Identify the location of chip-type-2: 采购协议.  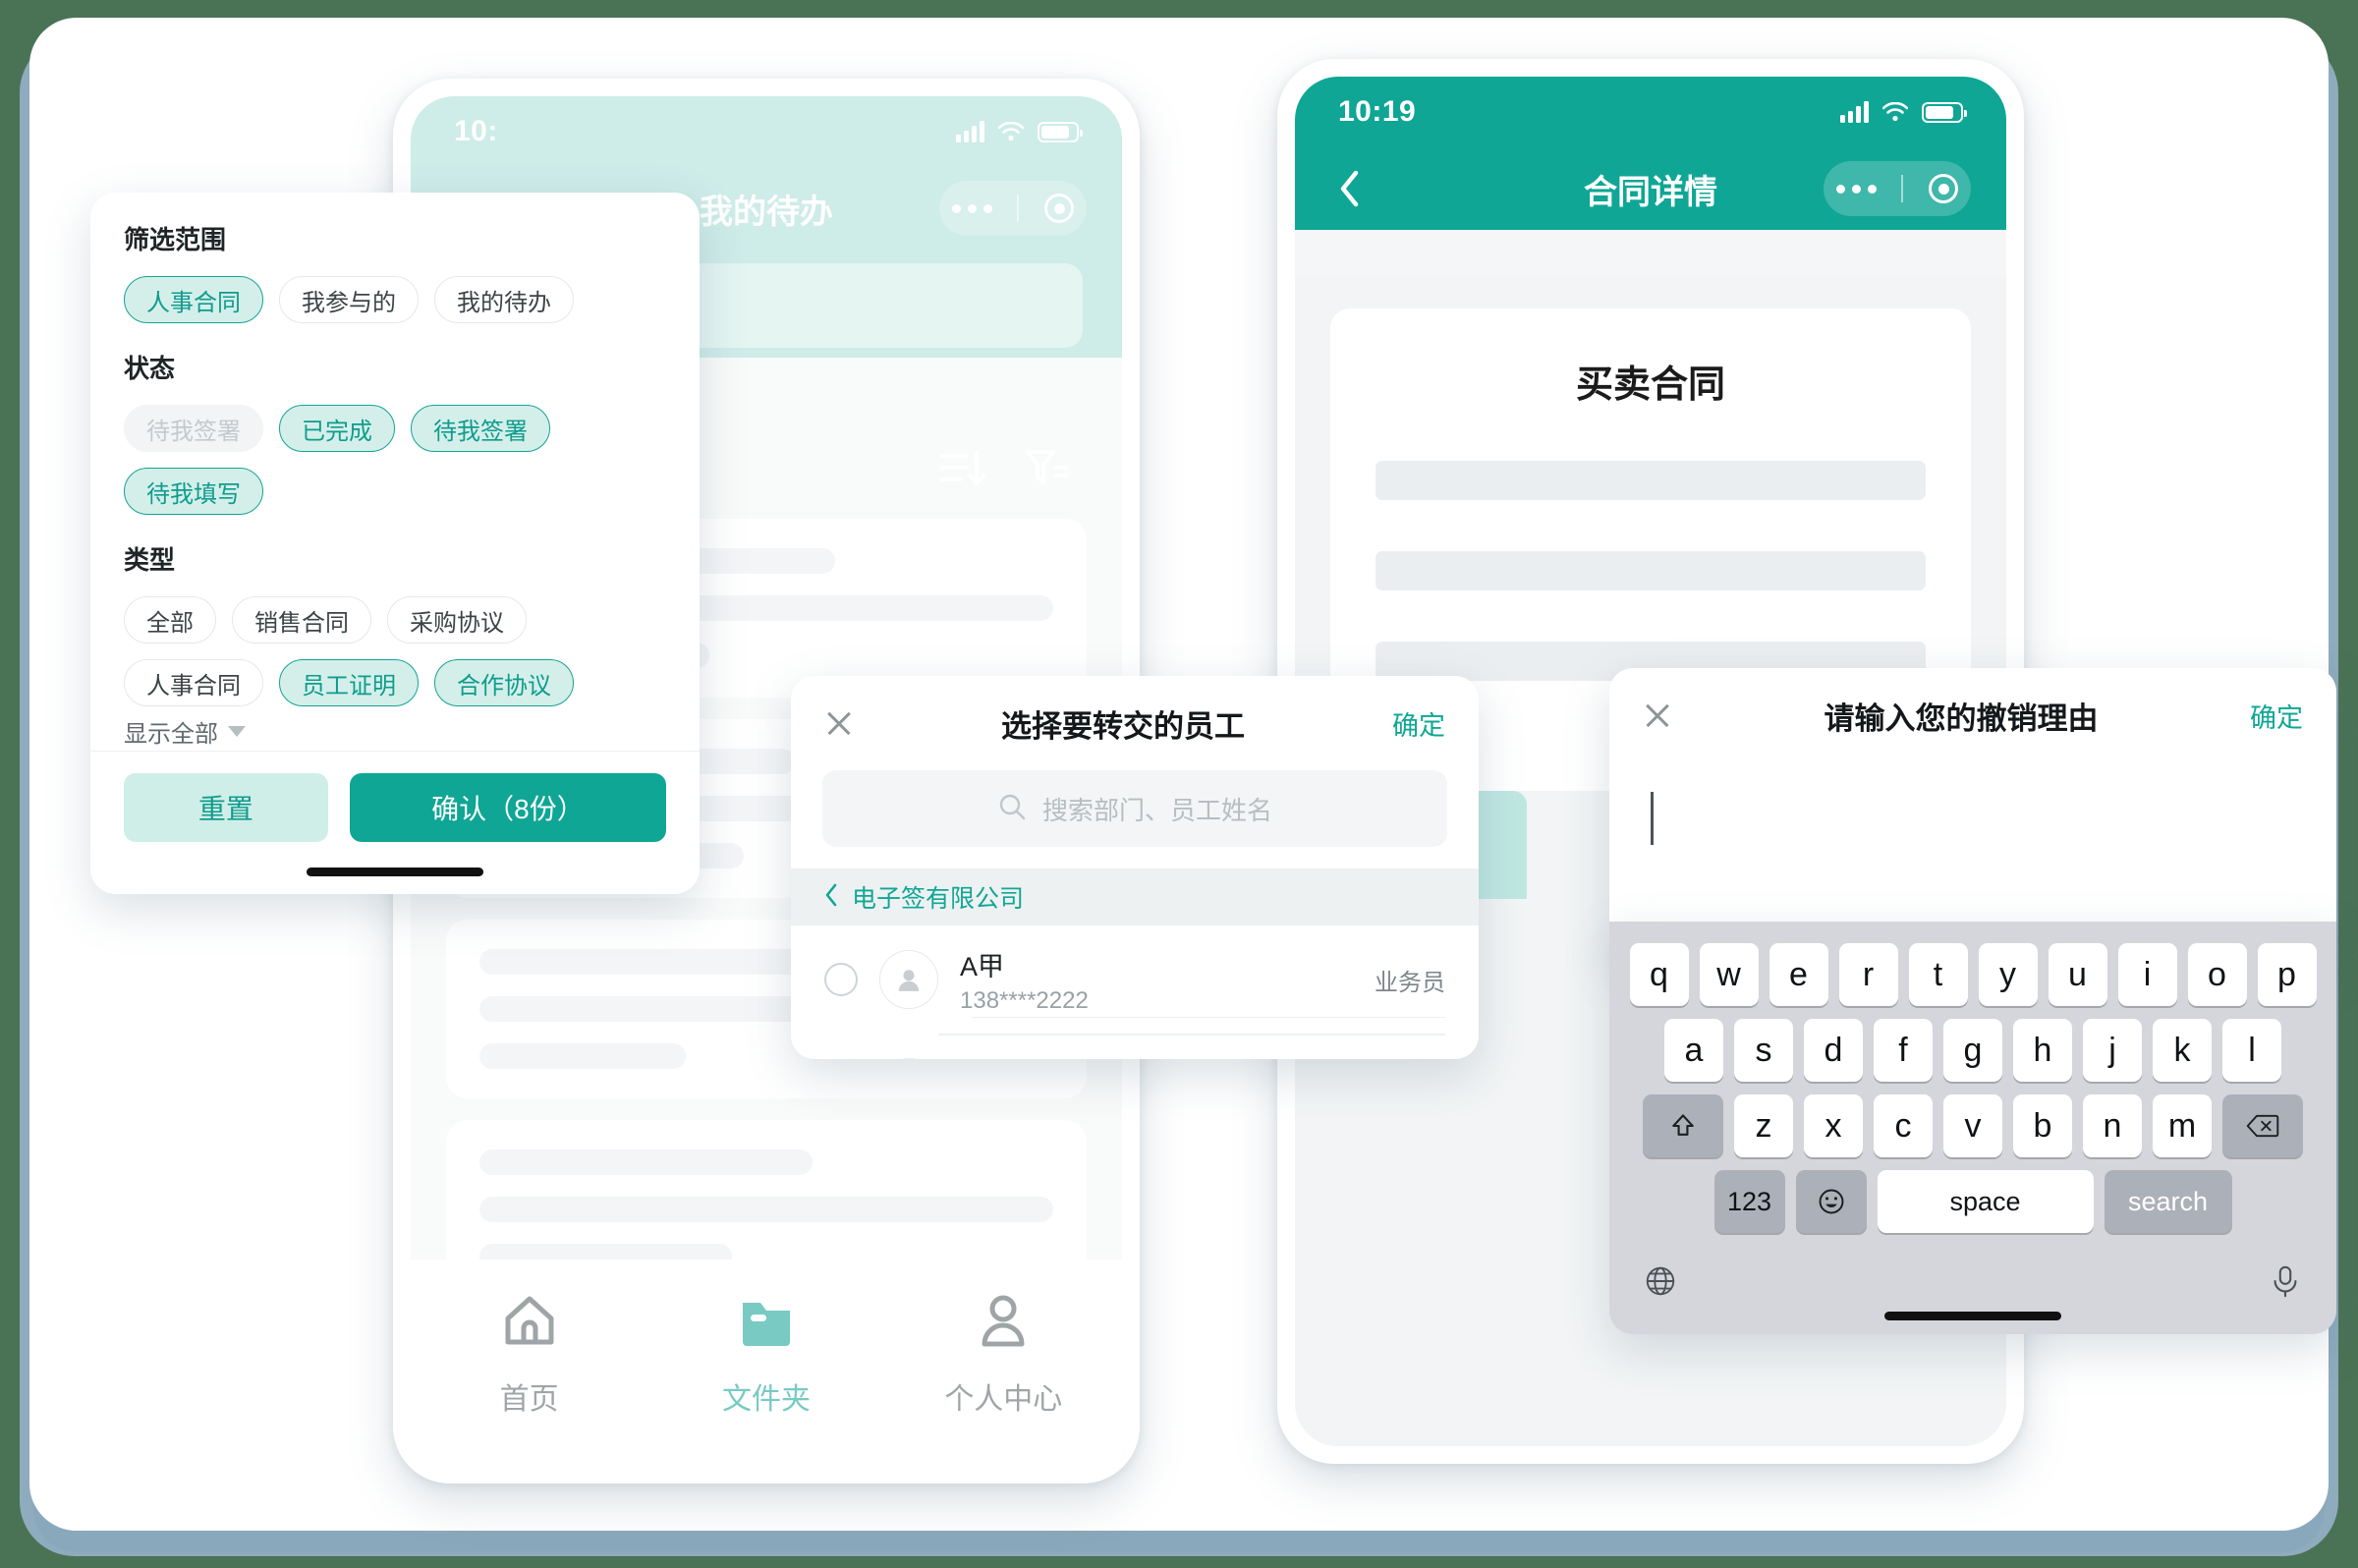
(457, 620).